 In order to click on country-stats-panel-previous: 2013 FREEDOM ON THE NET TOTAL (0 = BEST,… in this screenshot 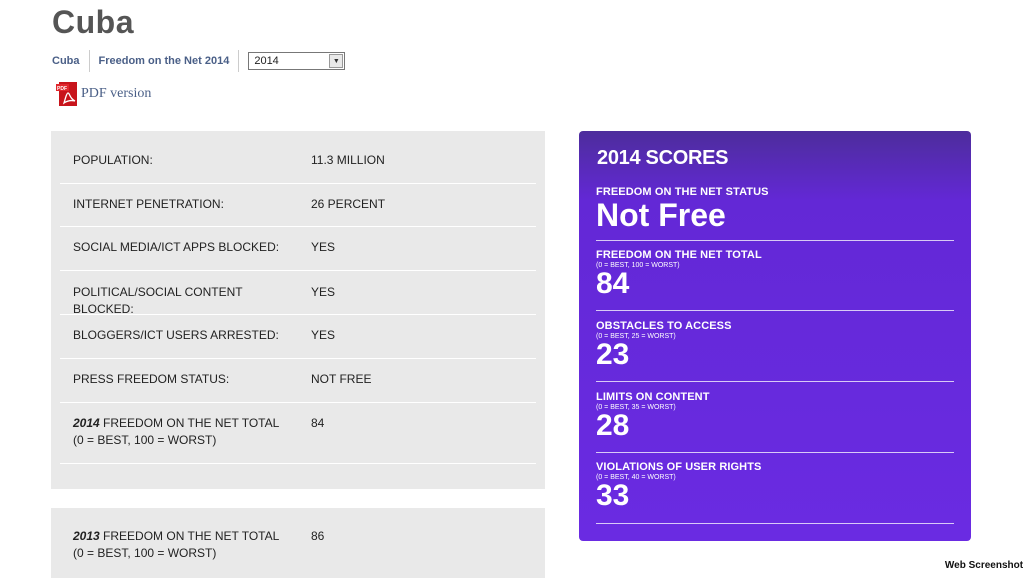, I will do `click(298, 543)`.